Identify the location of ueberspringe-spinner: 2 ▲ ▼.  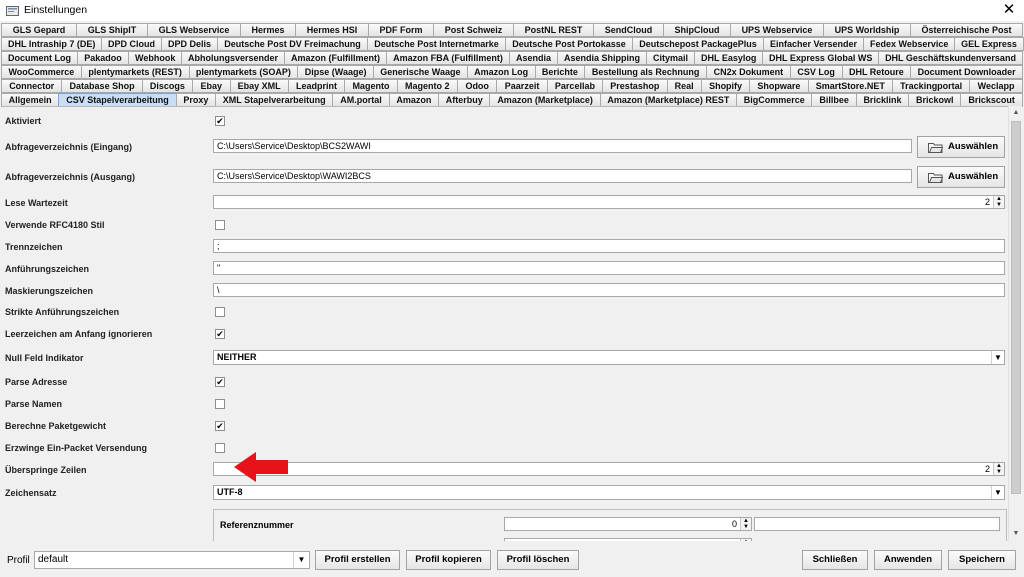
(609, 469).